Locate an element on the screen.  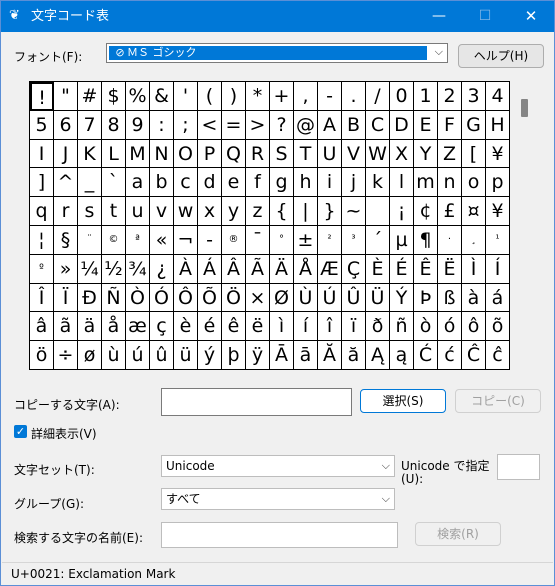
title-bar: ❦ 文字コード表 — ☐ ✕ is located at coordinates (277, 16).